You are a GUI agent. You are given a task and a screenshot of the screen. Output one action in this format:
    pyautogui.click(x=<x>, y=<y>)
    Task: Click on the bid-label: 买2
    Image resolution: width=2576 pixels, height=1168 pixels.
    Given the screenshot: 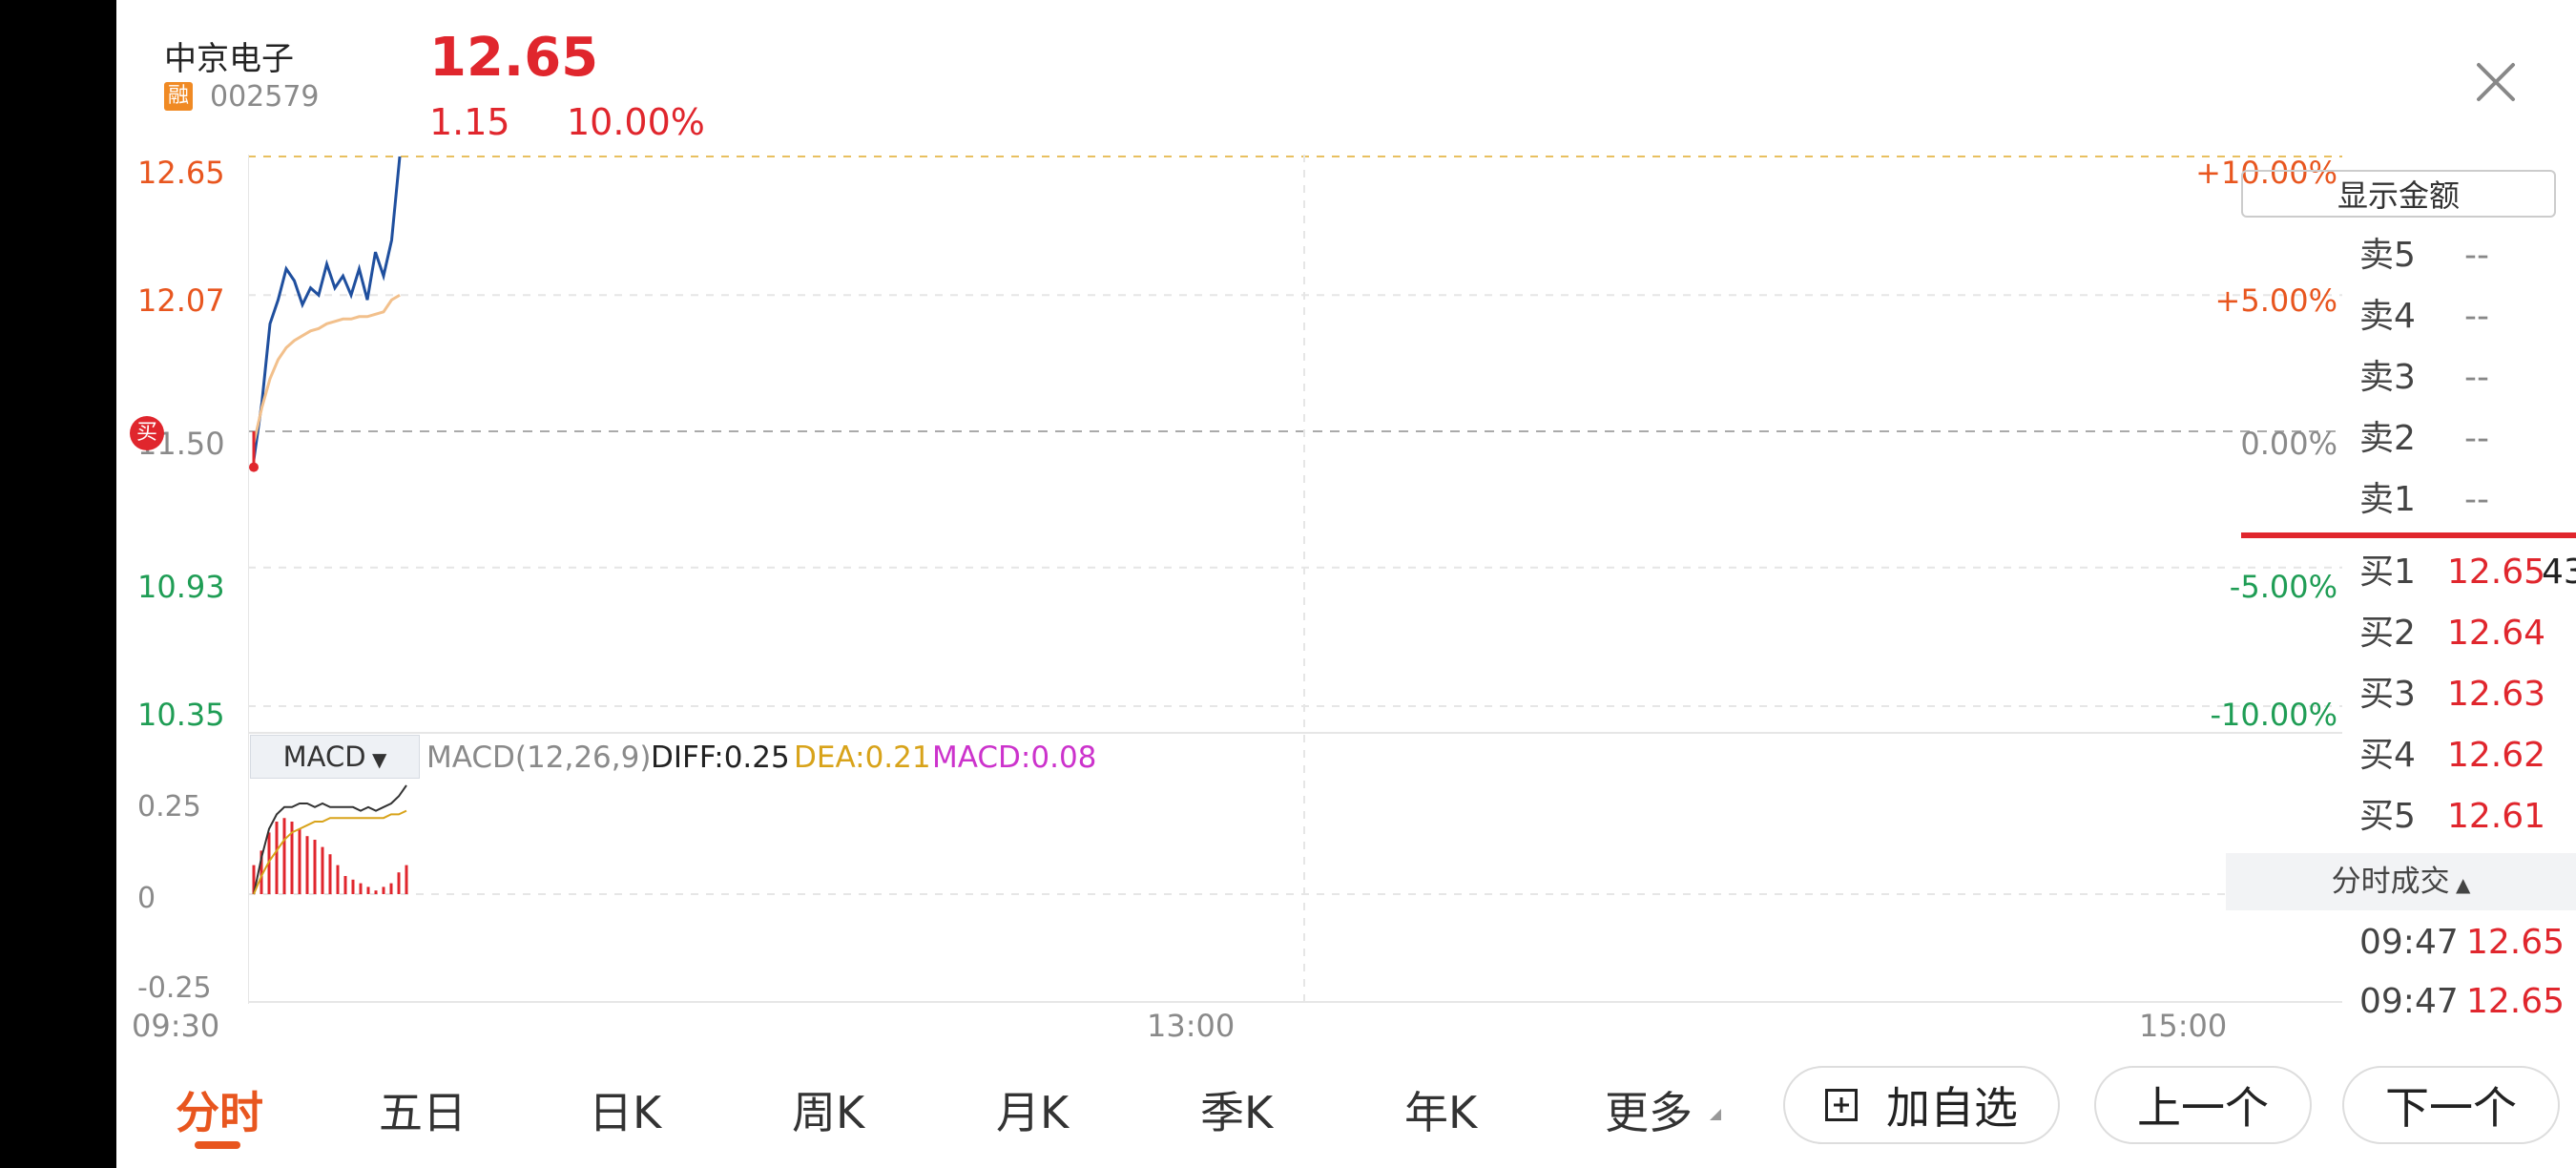 What is the action you would take?
    pyautogui.click(x=2387, y=634)
    